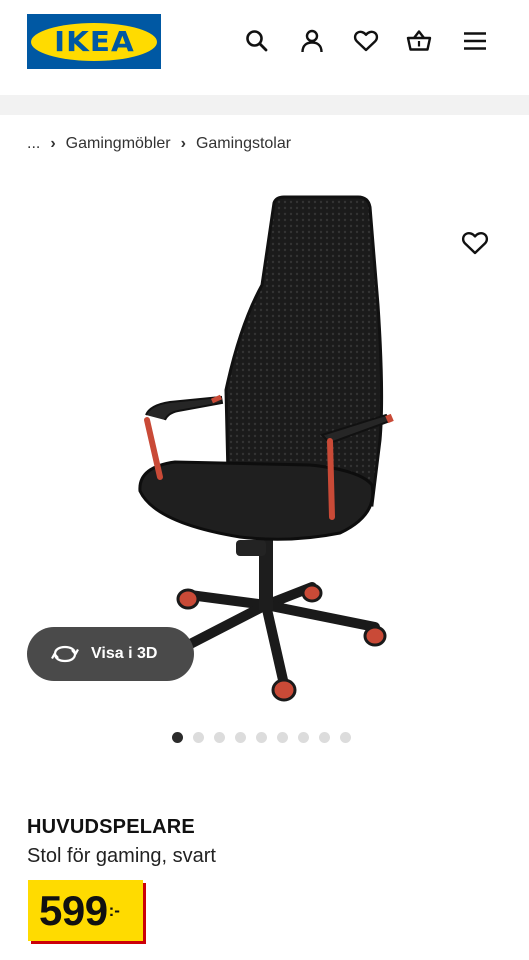 The image size is (529, 960). Describe the element at coordinates (118, 144) in the screenshot. I see `breadcrumb-item-gamingmobler: Gamingmöbler` at that location.